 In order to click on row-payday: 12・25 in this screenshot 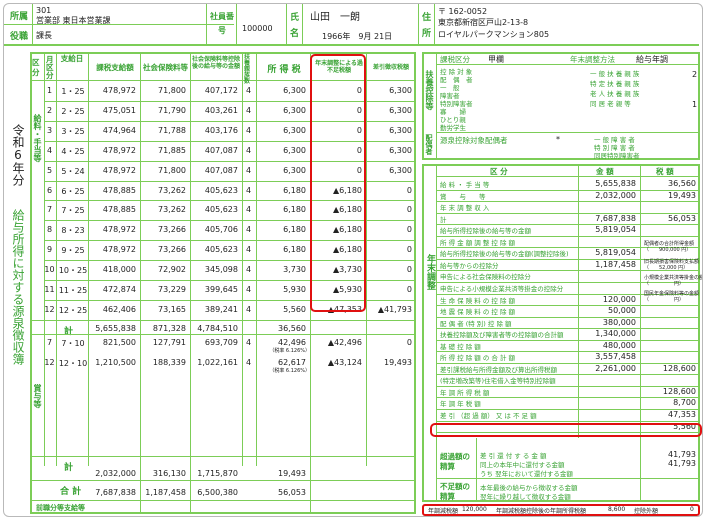, I will do `click(73, 310)`.